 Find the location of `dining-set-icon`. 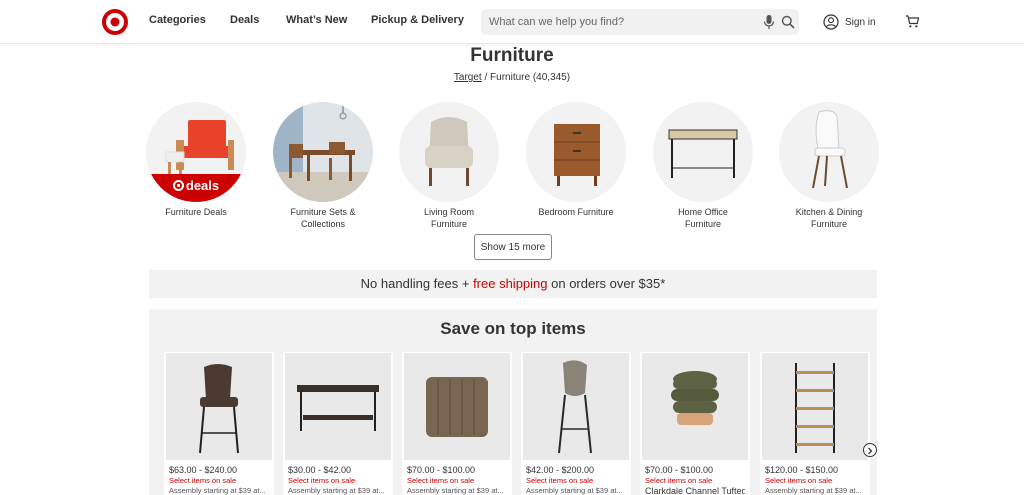

dining-set-icon is located at coordinates (323, 152).